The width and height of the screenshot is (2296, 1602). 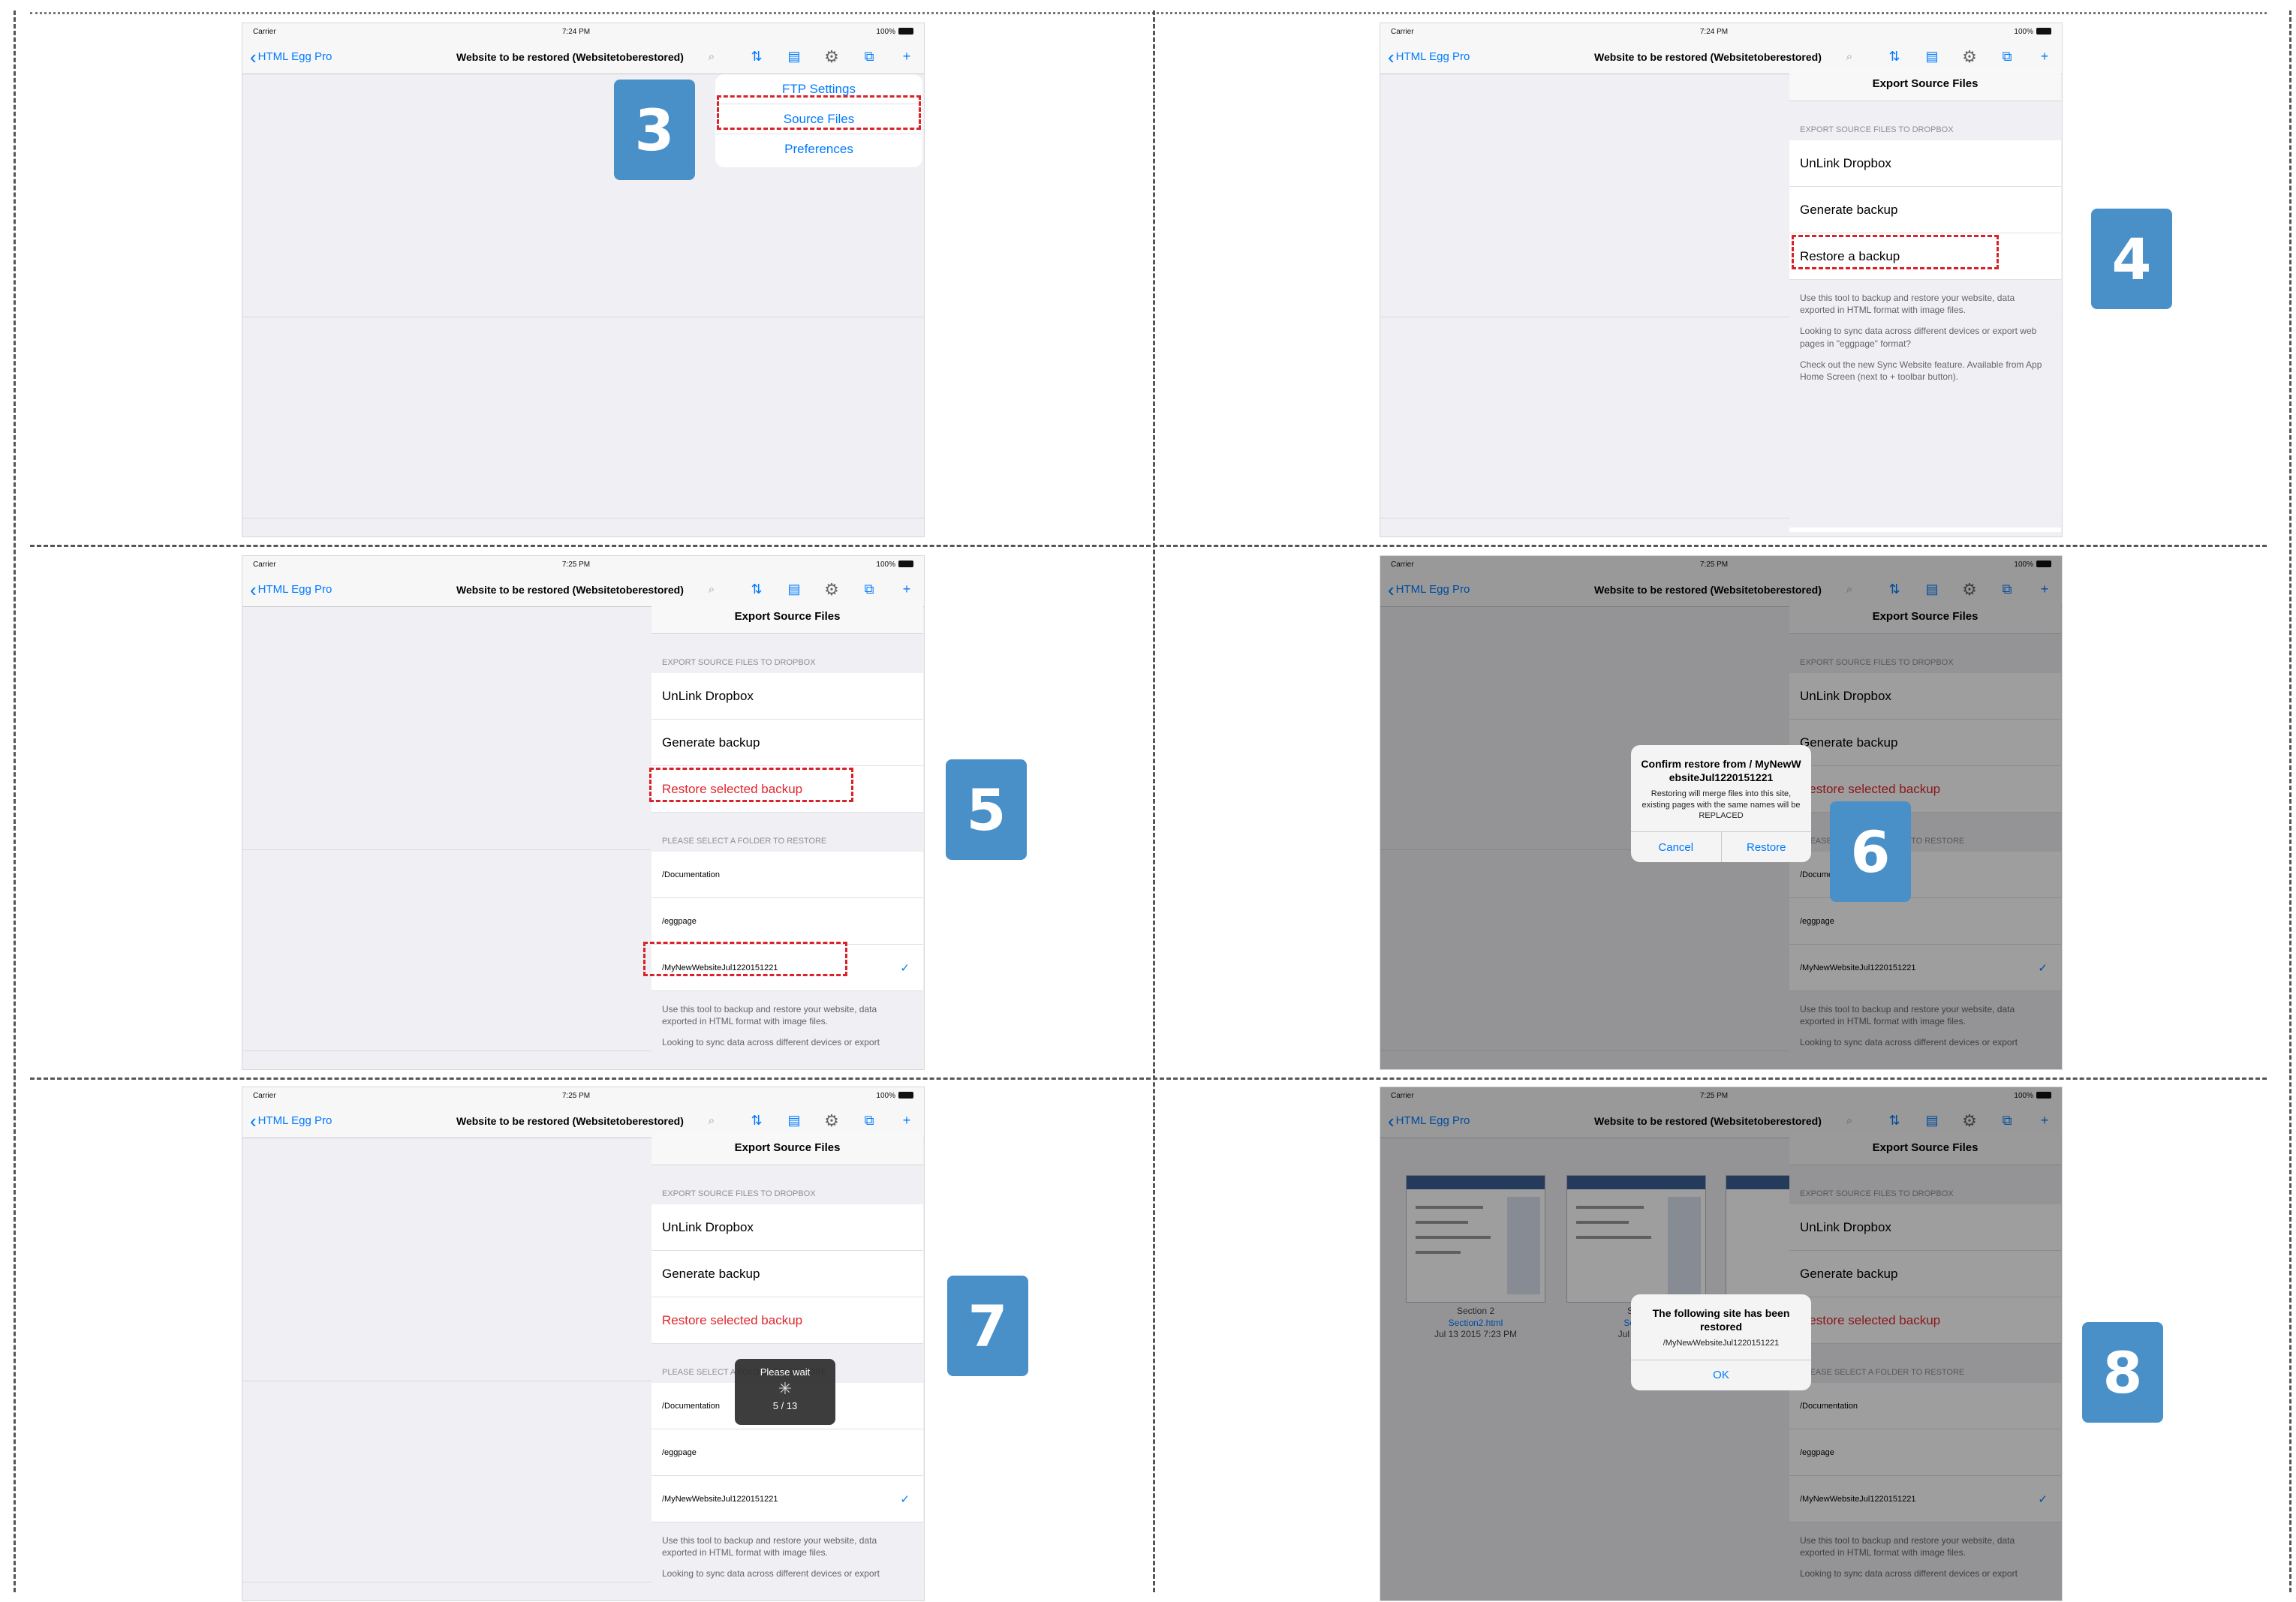 What do you see at coordinates (1870, 851) in the screenshot?
I see `step-badge-6: 6` at bounding box center [1870, 851].